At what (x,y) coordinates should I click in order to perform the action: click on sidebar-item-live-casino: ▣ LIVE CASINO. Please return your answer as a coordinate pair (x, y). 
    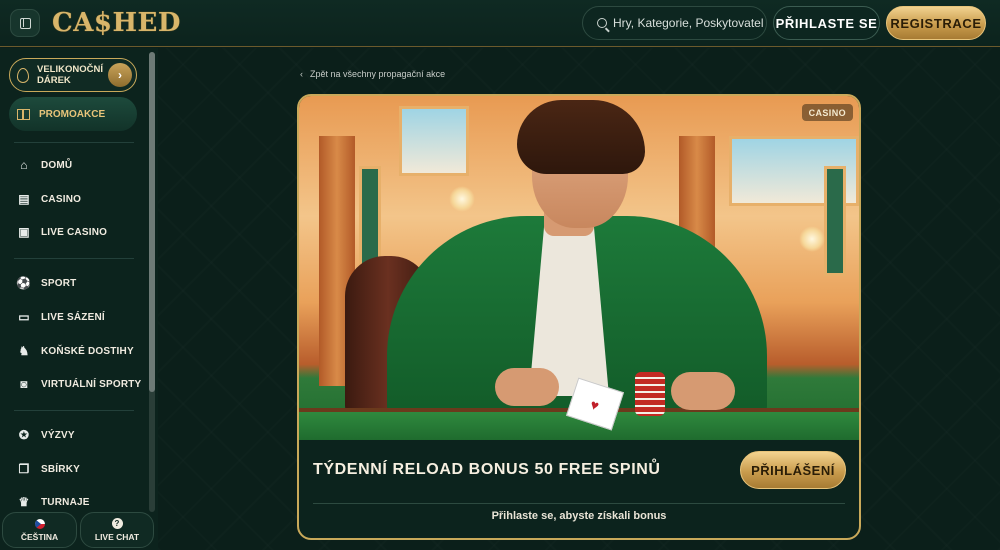
    Looking at the image, I should click on (62, 232).